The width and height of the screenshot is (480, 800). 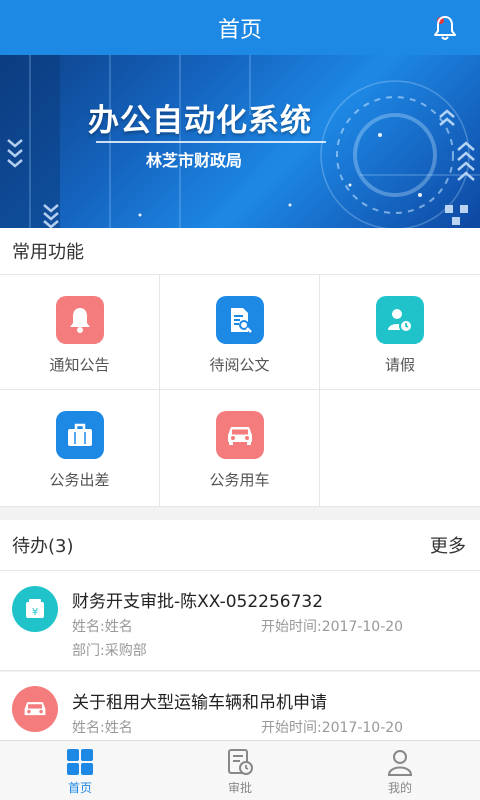 What do you see at coordinates (198, 602) in the screenshot?
I see `todo-title: 财务开支审批-陈XX-052256732` at bounding box center [198, 602].